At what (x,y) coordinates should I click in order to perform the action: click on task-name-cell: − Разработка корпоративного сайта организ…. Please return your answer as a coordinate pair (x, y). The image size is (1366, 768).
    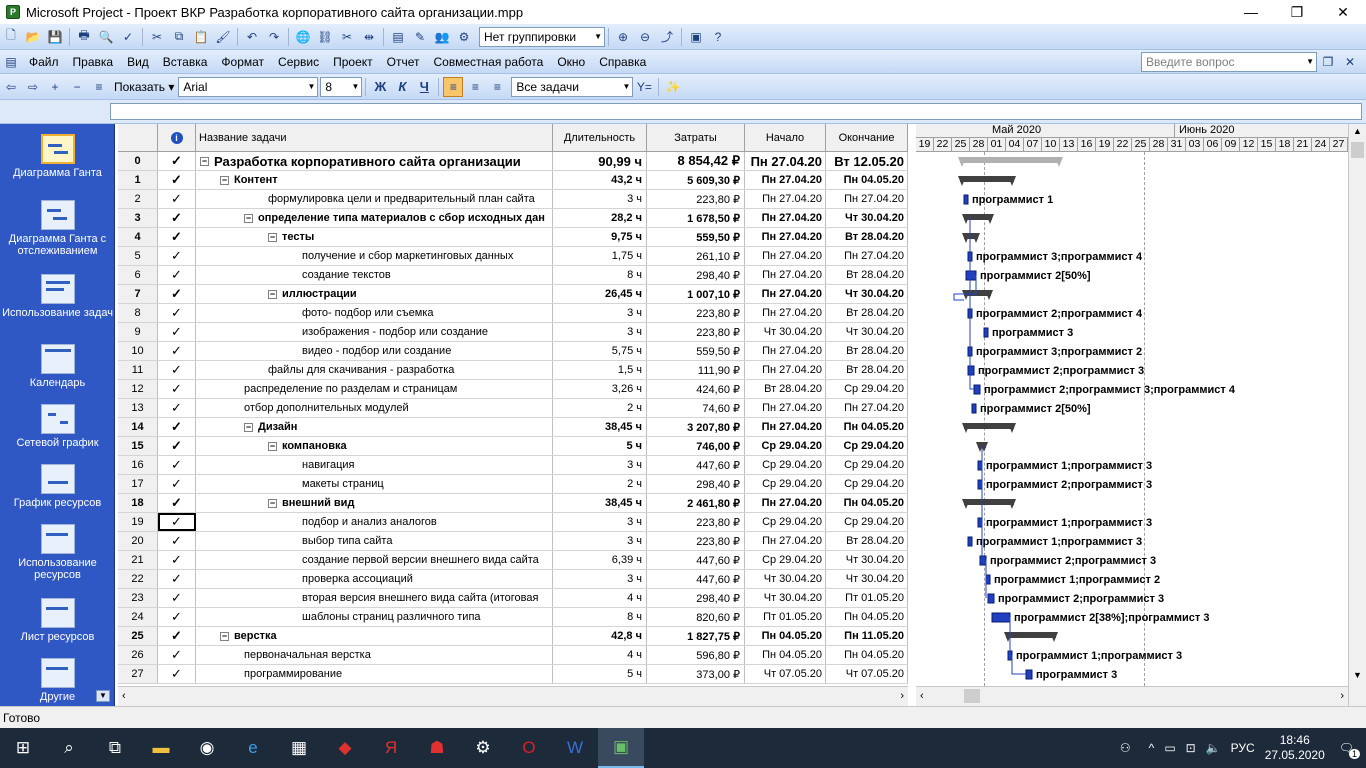
    Looking at the image, I should click on (374, 161).